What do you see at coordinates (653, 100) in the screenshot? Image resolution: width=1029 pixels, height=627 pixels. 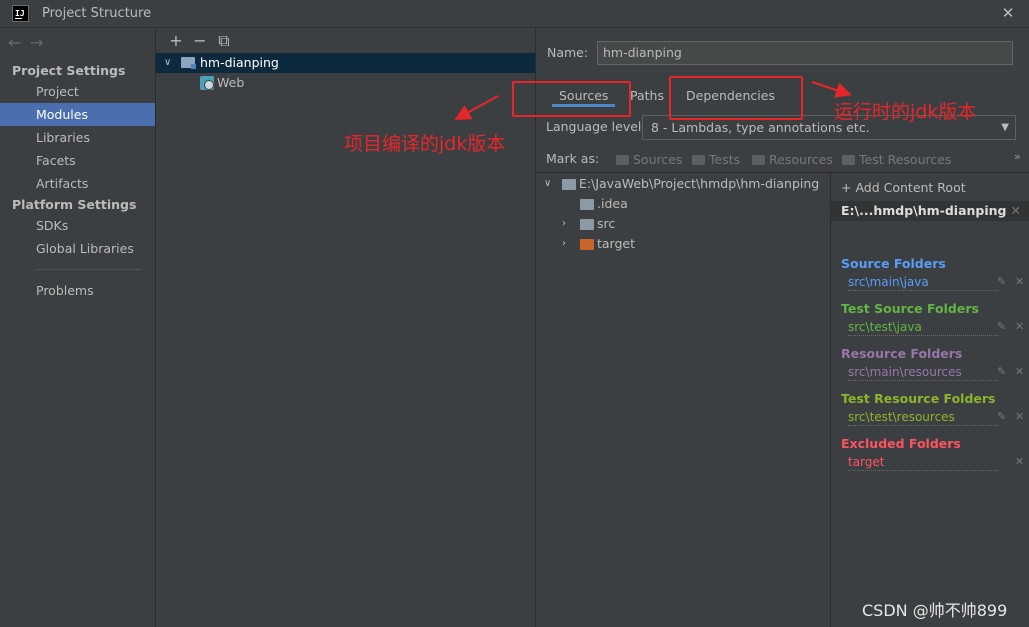 I see `annotation-arrows` at bounding box center [653, 100].